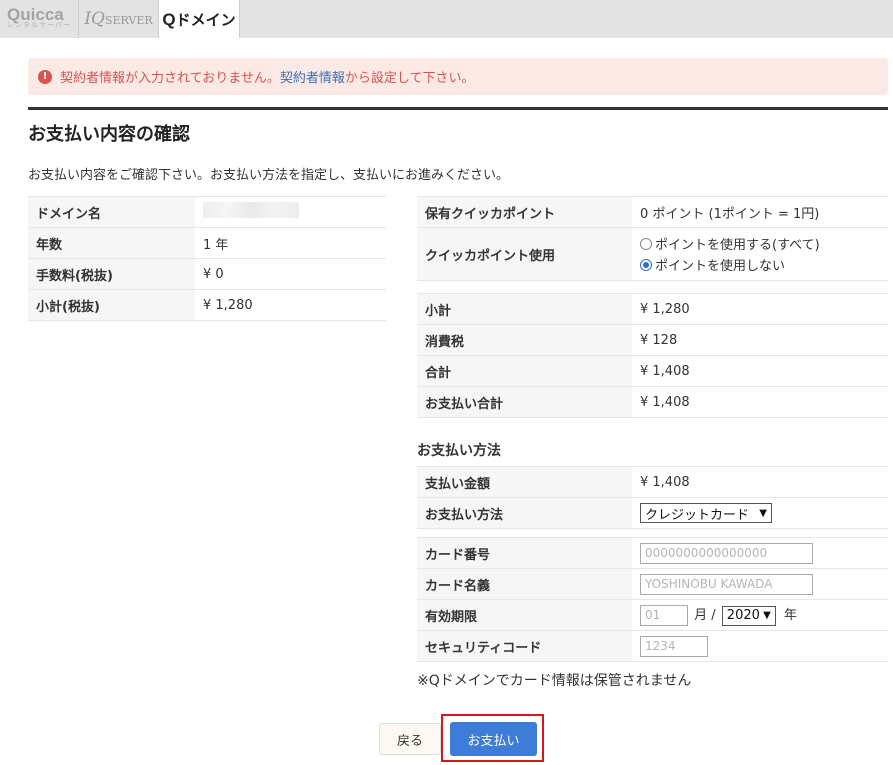  I want to click on tab-iqserver: IQSERVER, so click(119, 19).